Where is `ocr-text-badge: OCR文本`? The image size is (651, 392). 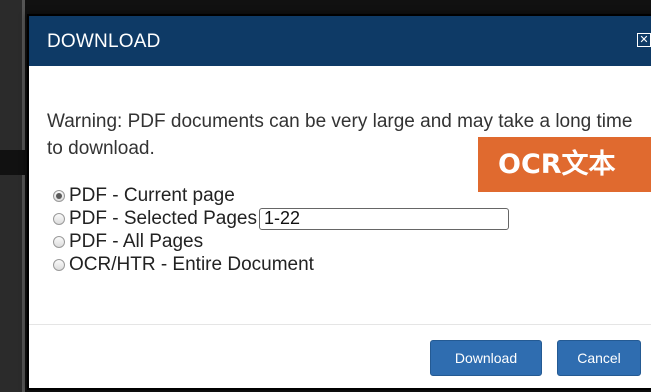 ocr-text-badge: OCR文本 is located at coordinates (564, 164).